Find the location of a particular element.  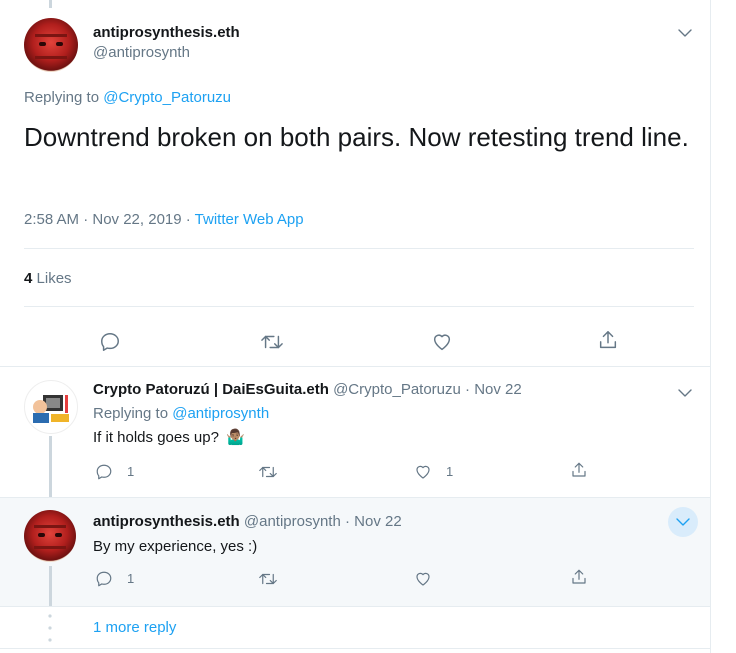

likes-summary: 4 Likes is located at coordinates (48, 278).